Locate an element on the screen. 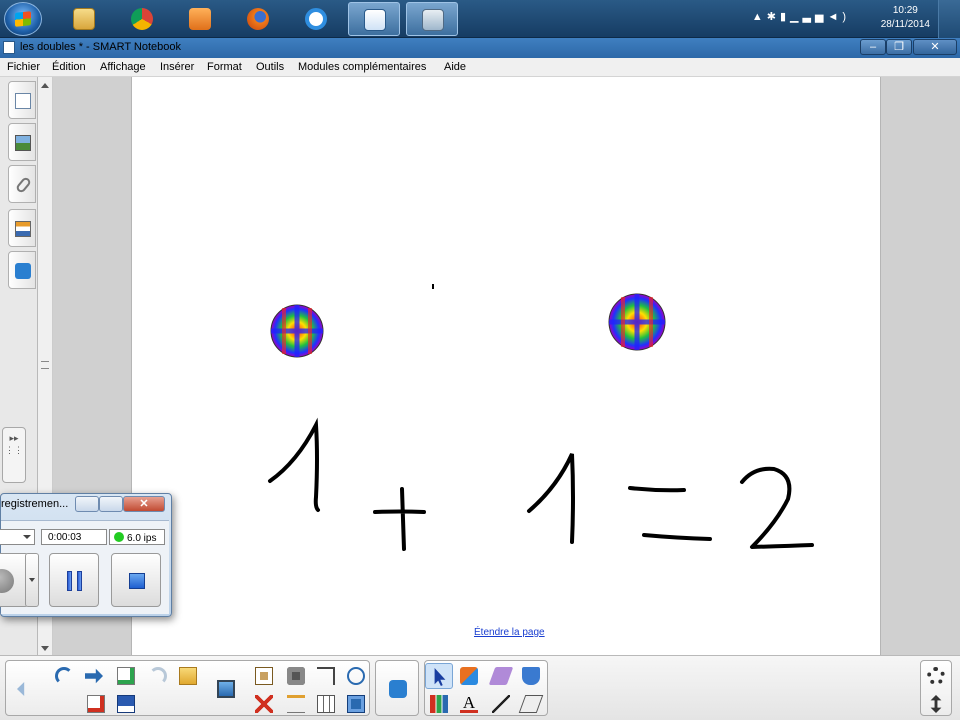  tab-attachments is located at coordinates (22, 184).